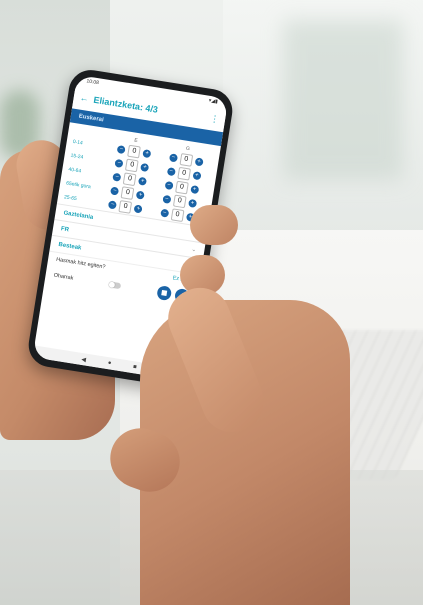 The image size is (423, 605). Describe the element at coordinates (343, 100) in the screenshot. I see `background-window` at that location.